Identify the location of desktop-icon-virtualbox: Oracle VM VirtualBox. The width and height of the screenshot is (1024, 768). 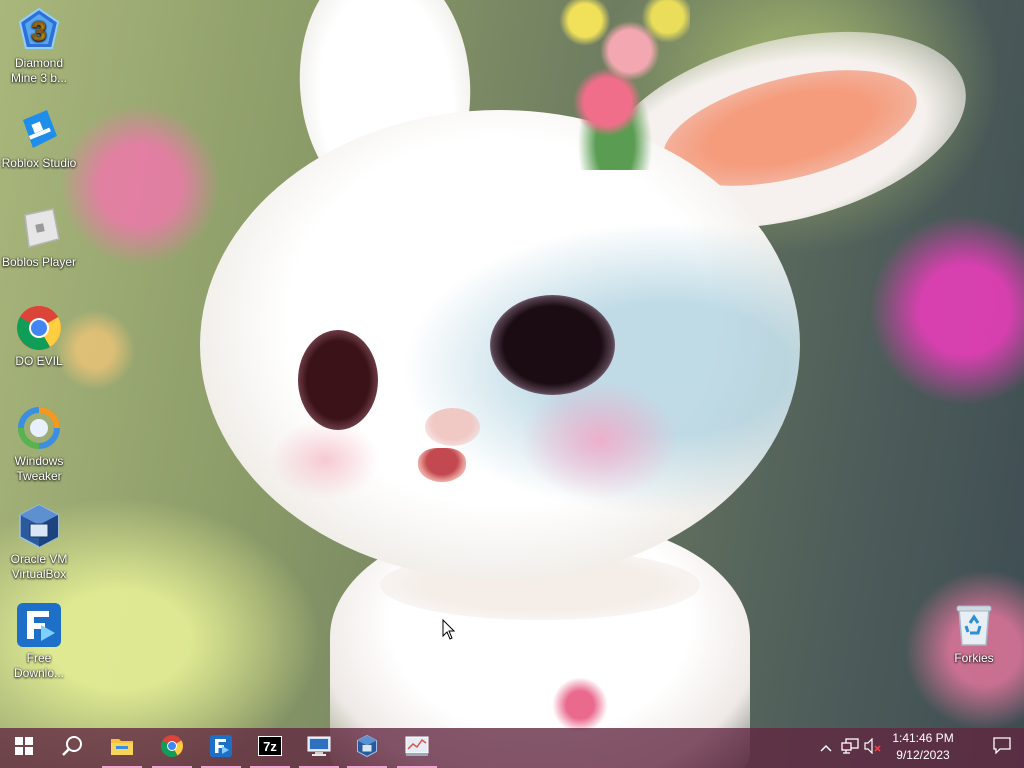
(39, 542).